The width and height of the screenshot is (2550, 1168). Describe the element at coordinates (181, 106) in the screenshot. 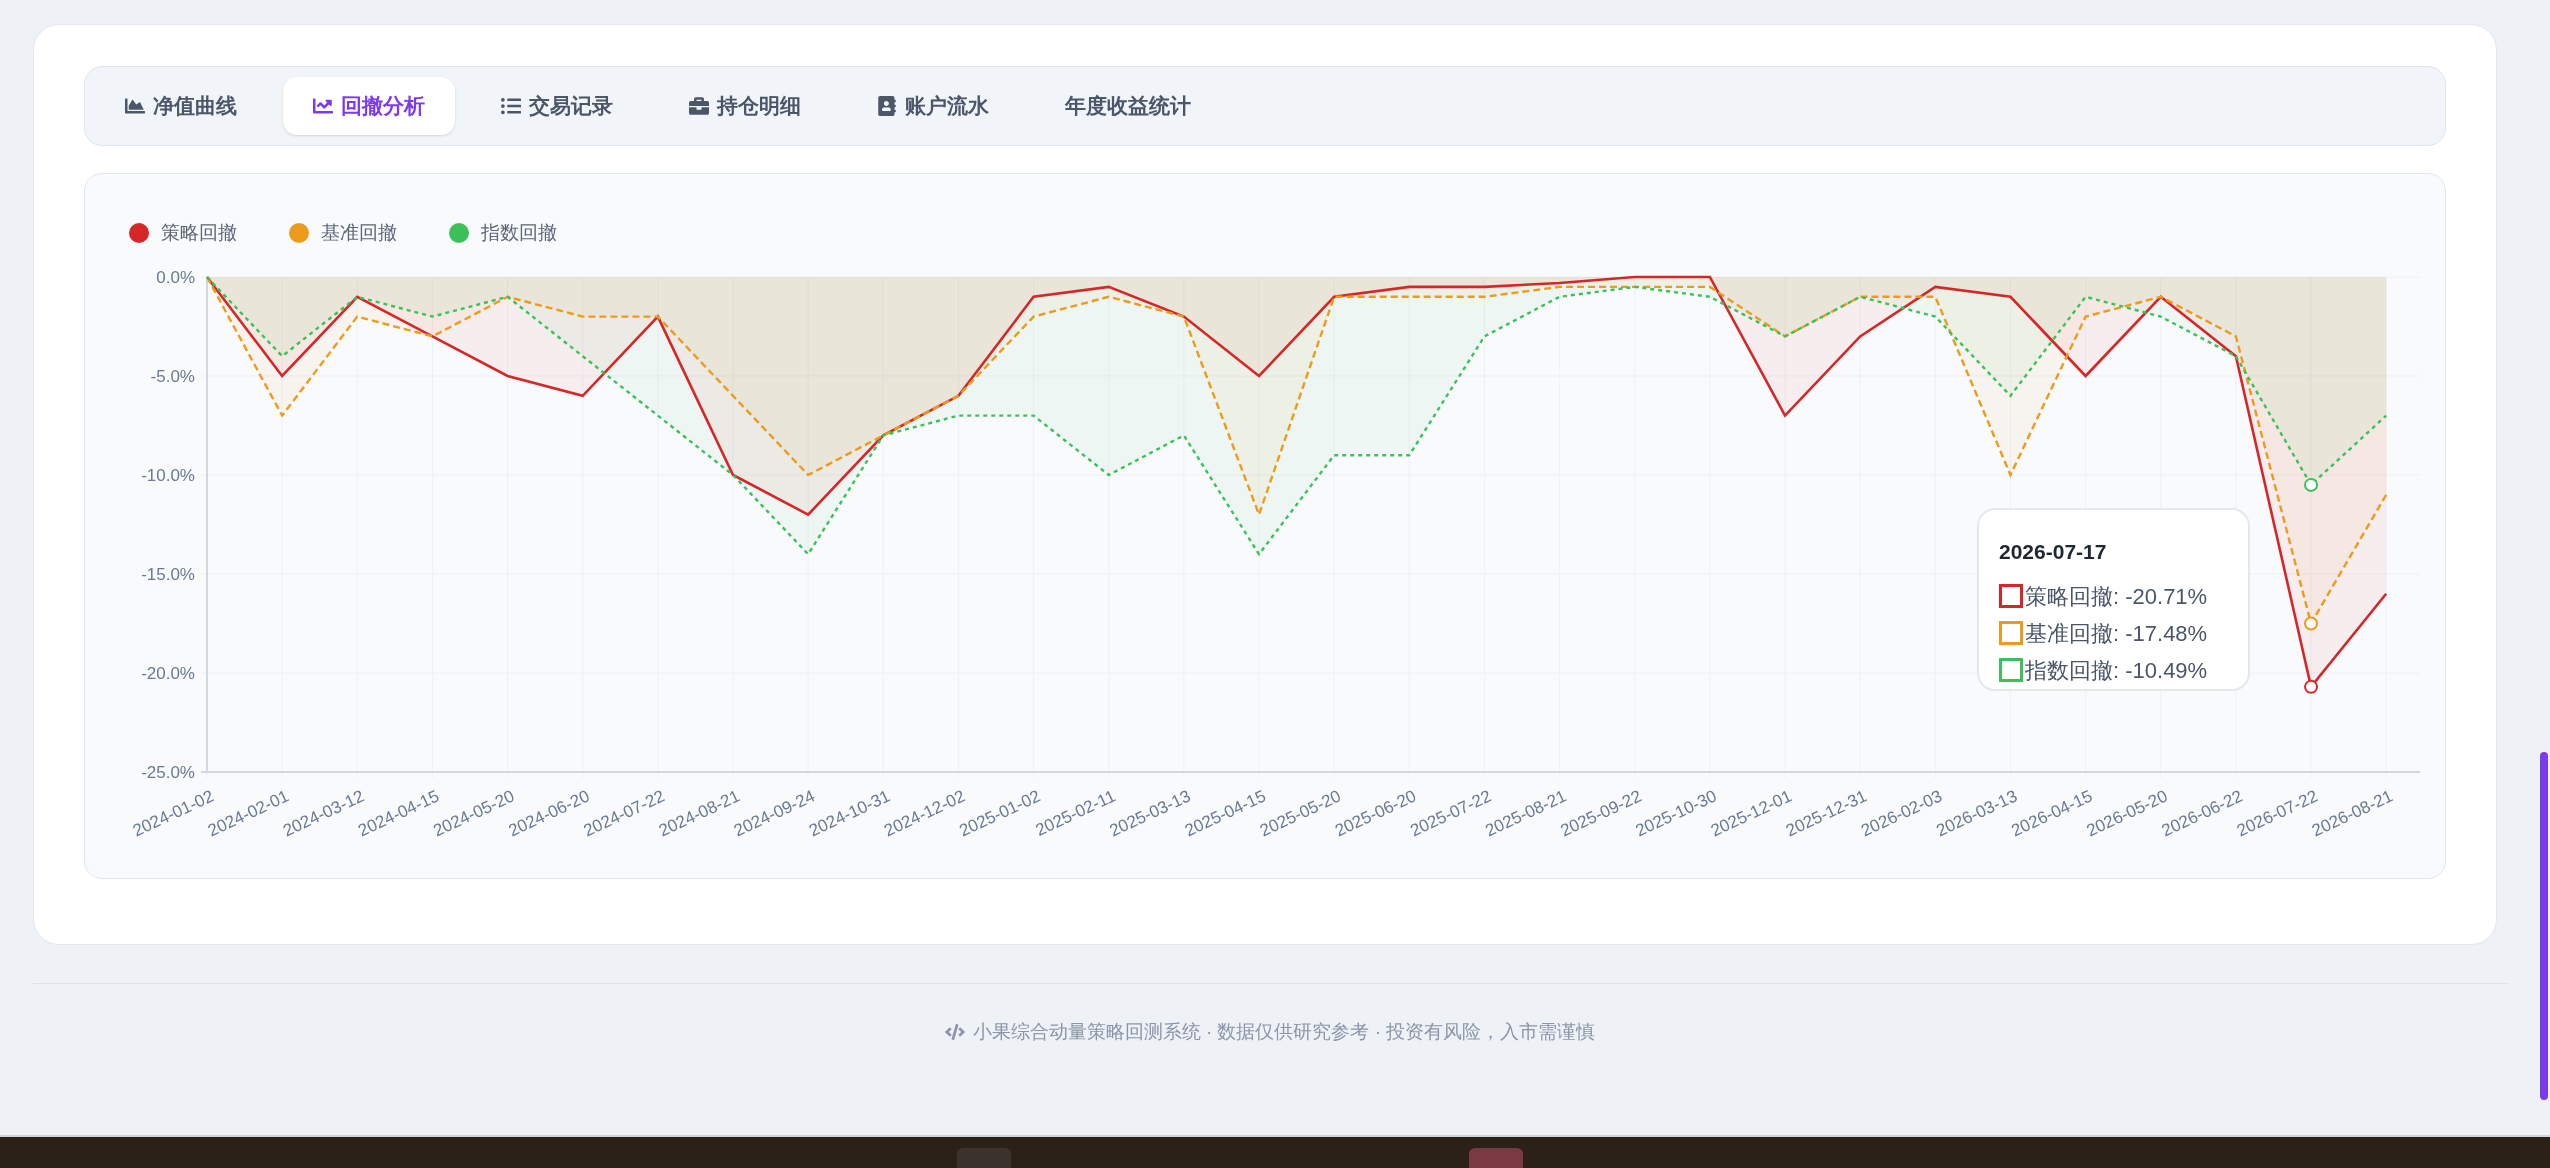

I see `tab: 净值曲线` at that location.